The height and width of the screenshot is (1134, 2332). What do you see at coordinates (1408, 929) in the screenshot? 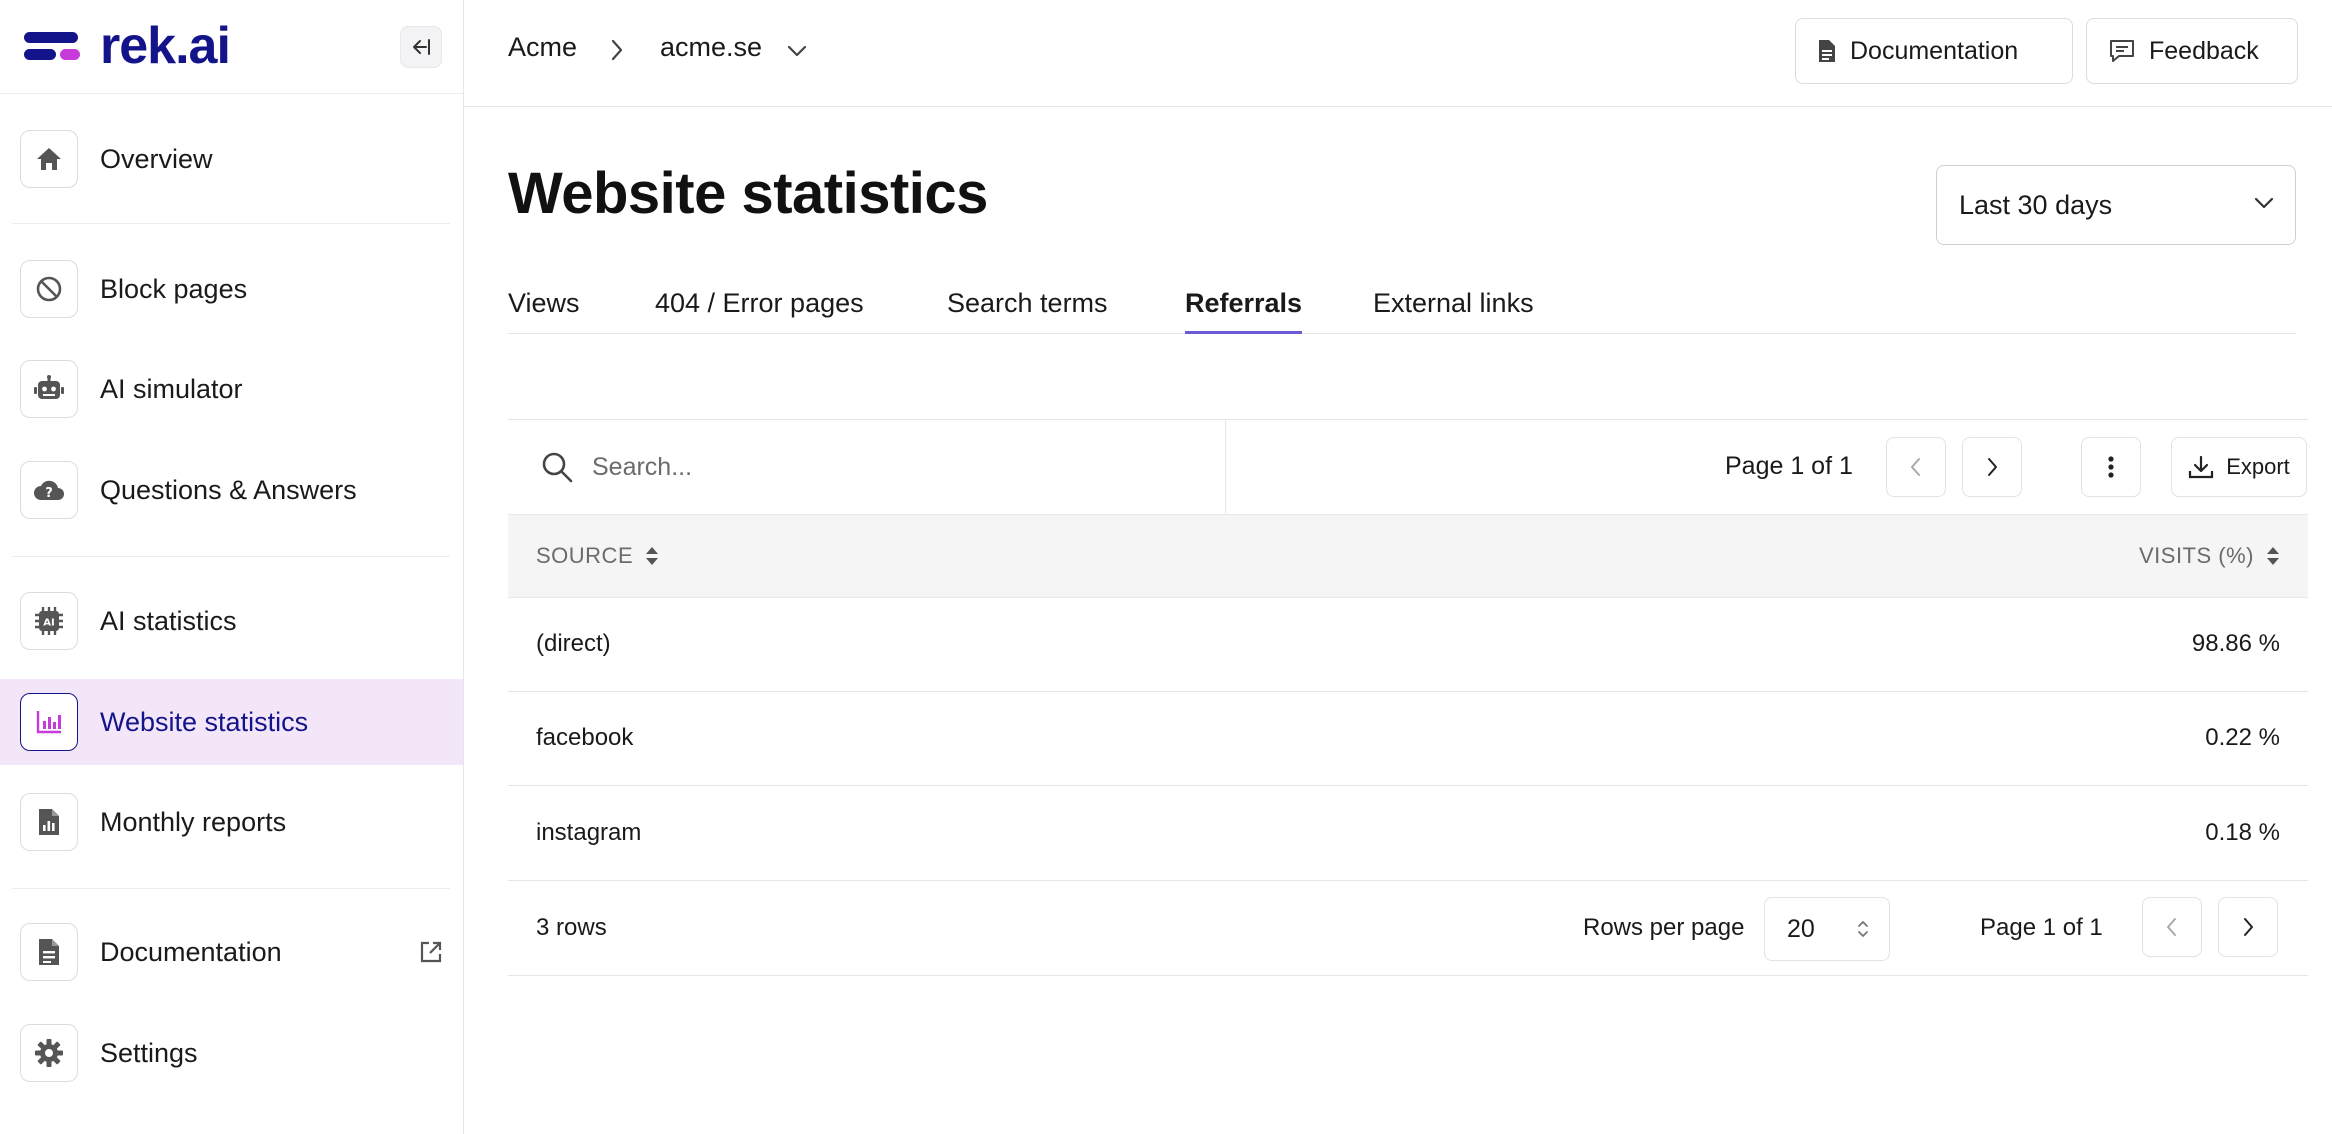
I see `table-footer: 3 rows Rows per page 20 Page 1 of 1` at bounding box center [1408, 929].